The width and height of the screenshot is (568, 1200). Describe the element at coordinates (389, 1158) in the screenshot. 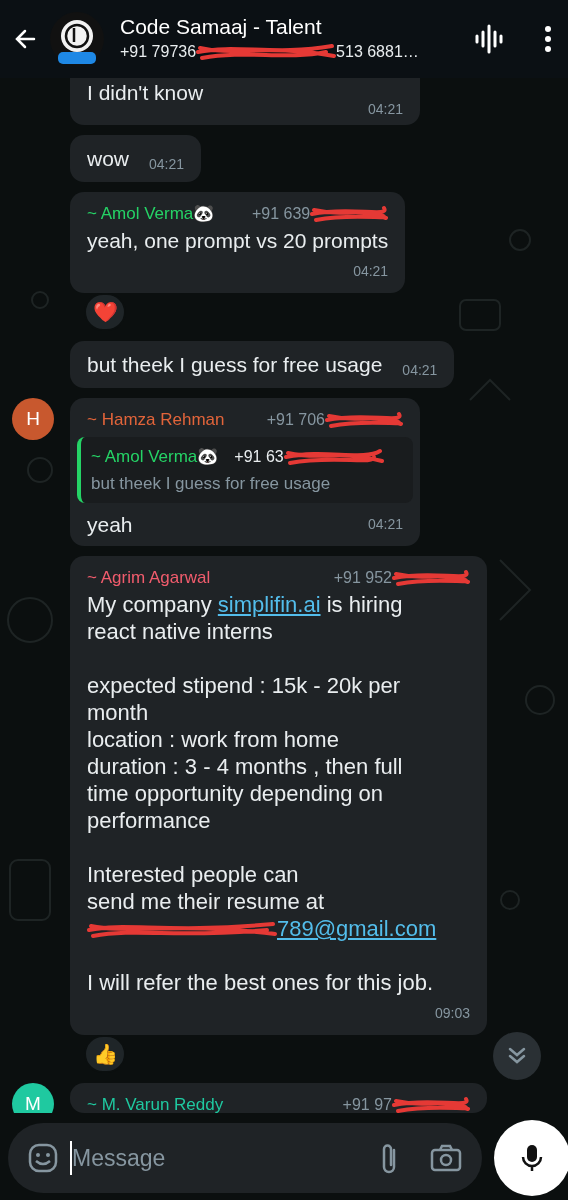

I see `attach-icon` at that location.